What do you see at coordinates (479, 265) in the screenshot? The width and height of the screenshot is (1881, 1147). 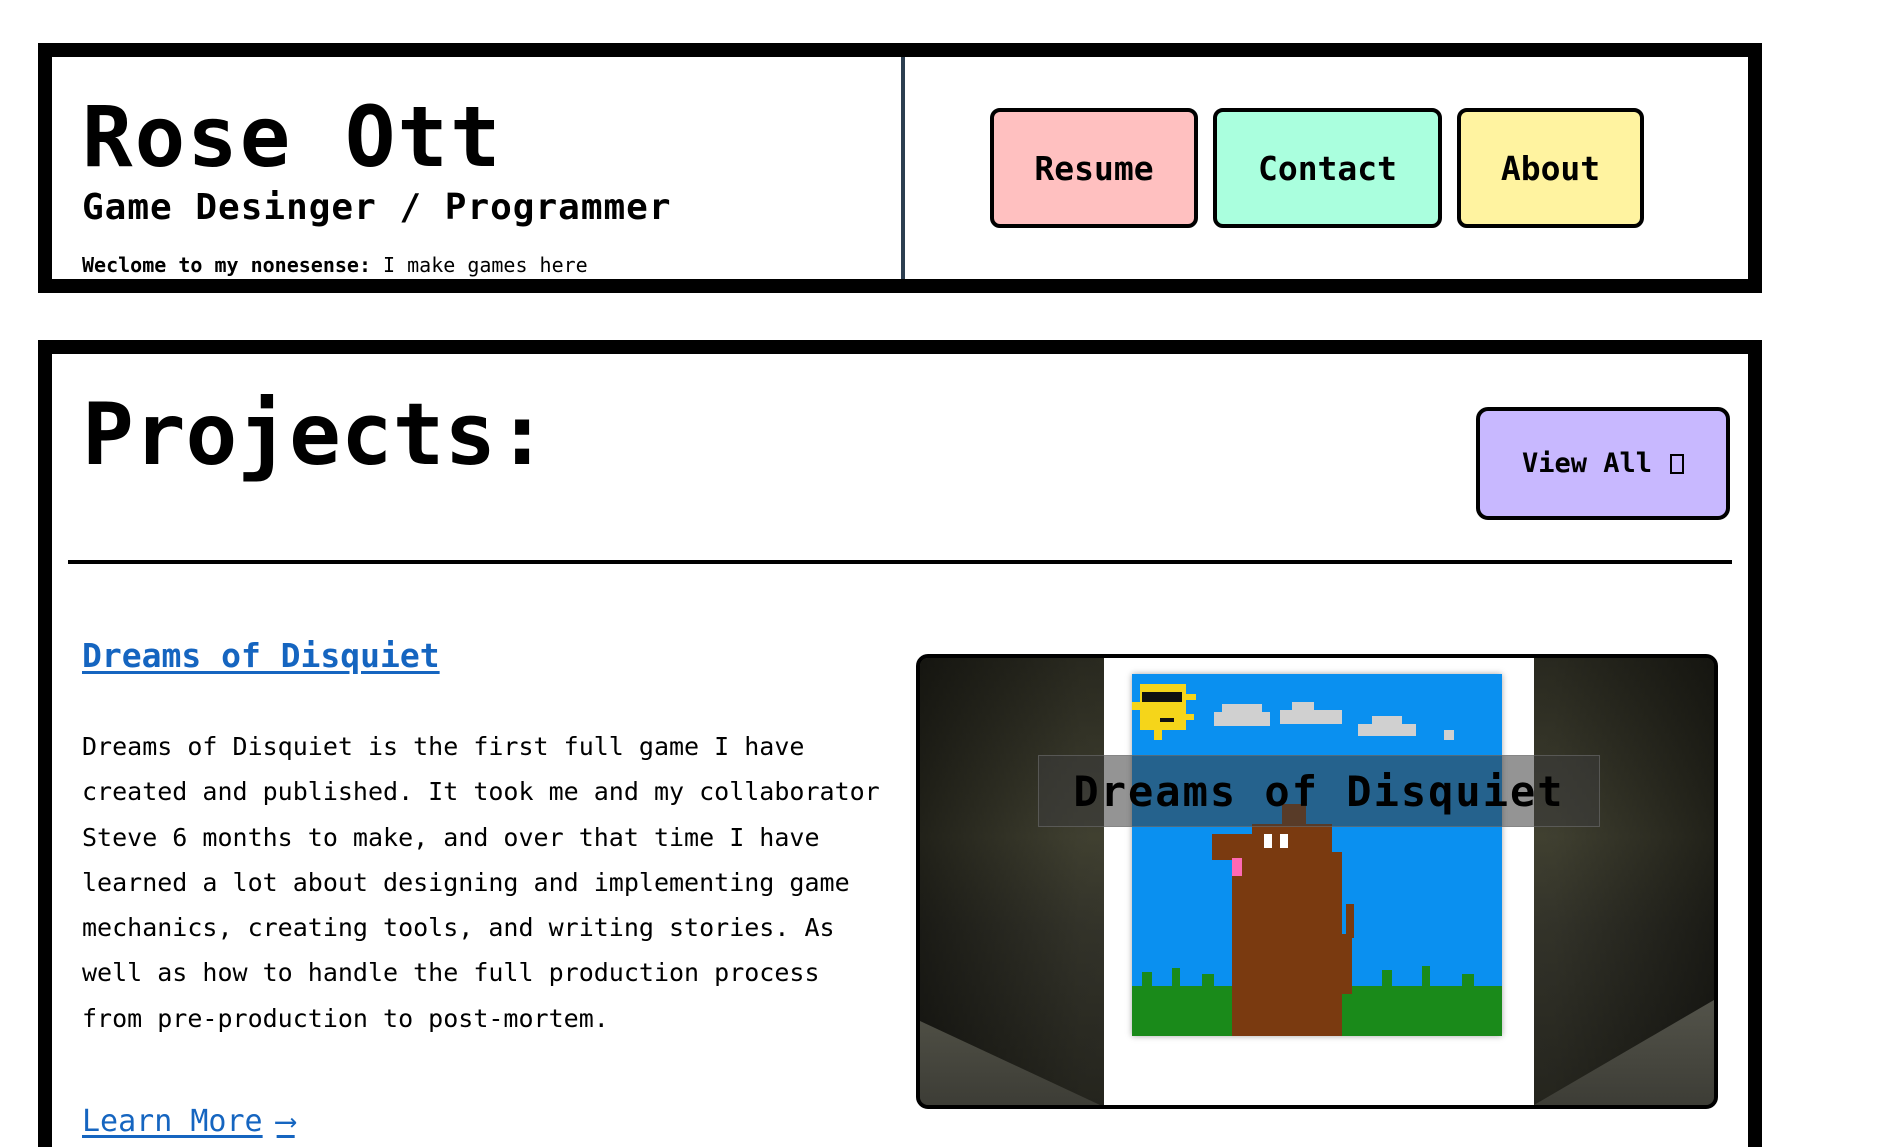 I see `tagline-rest: I make games here` at bounding box center [479, 265].